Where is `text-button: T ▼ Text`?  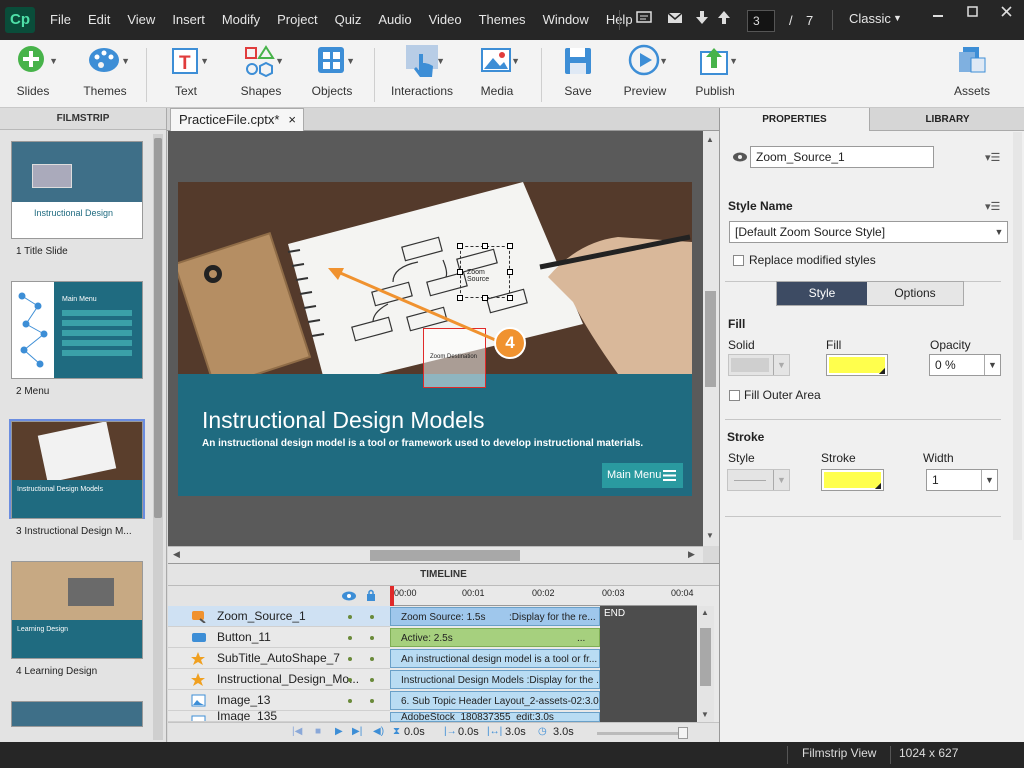 text-button: T ▼ Text is located at coordinates (186, 71).